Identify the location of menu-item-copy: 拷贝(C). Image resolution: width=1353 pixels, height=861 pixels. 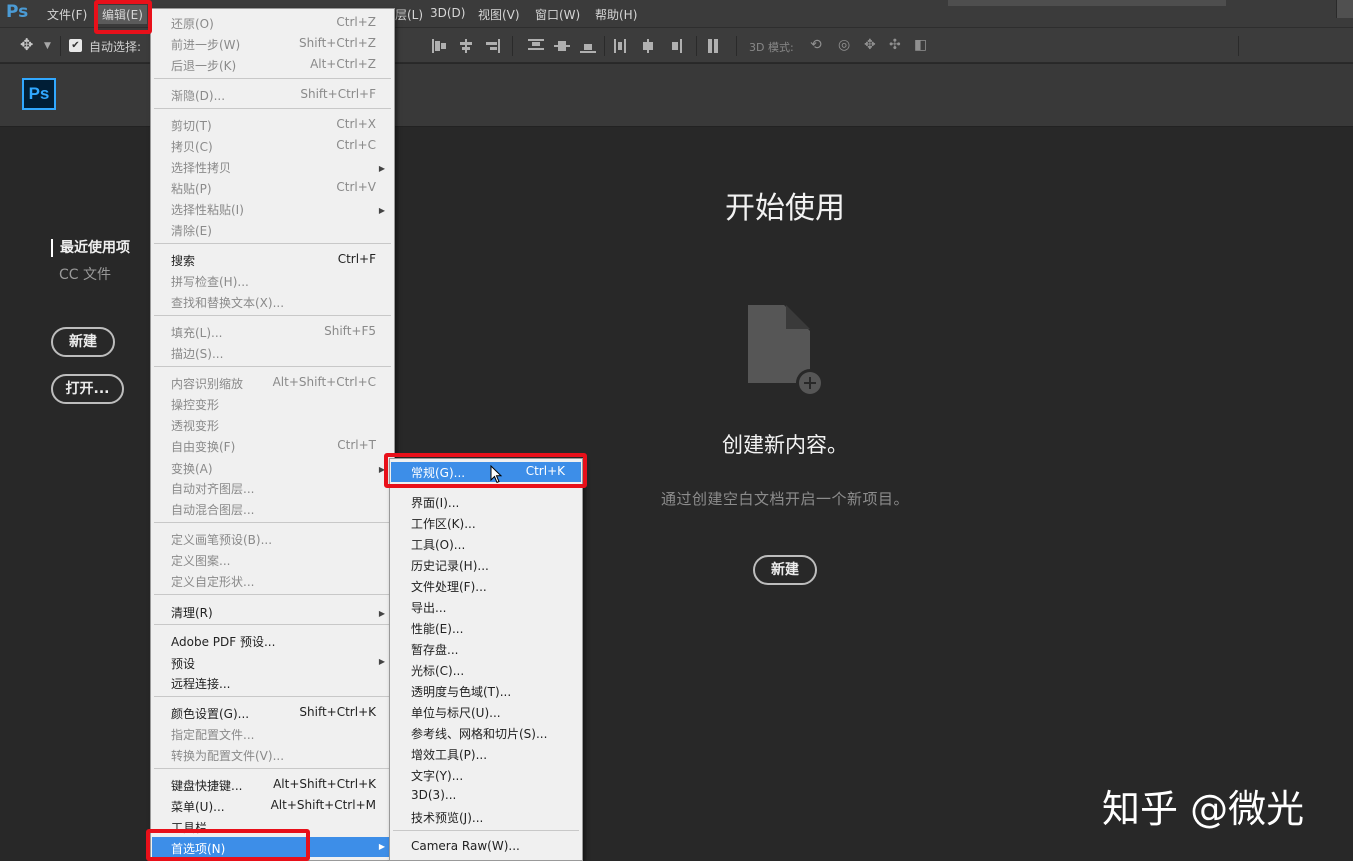
(192, 146).